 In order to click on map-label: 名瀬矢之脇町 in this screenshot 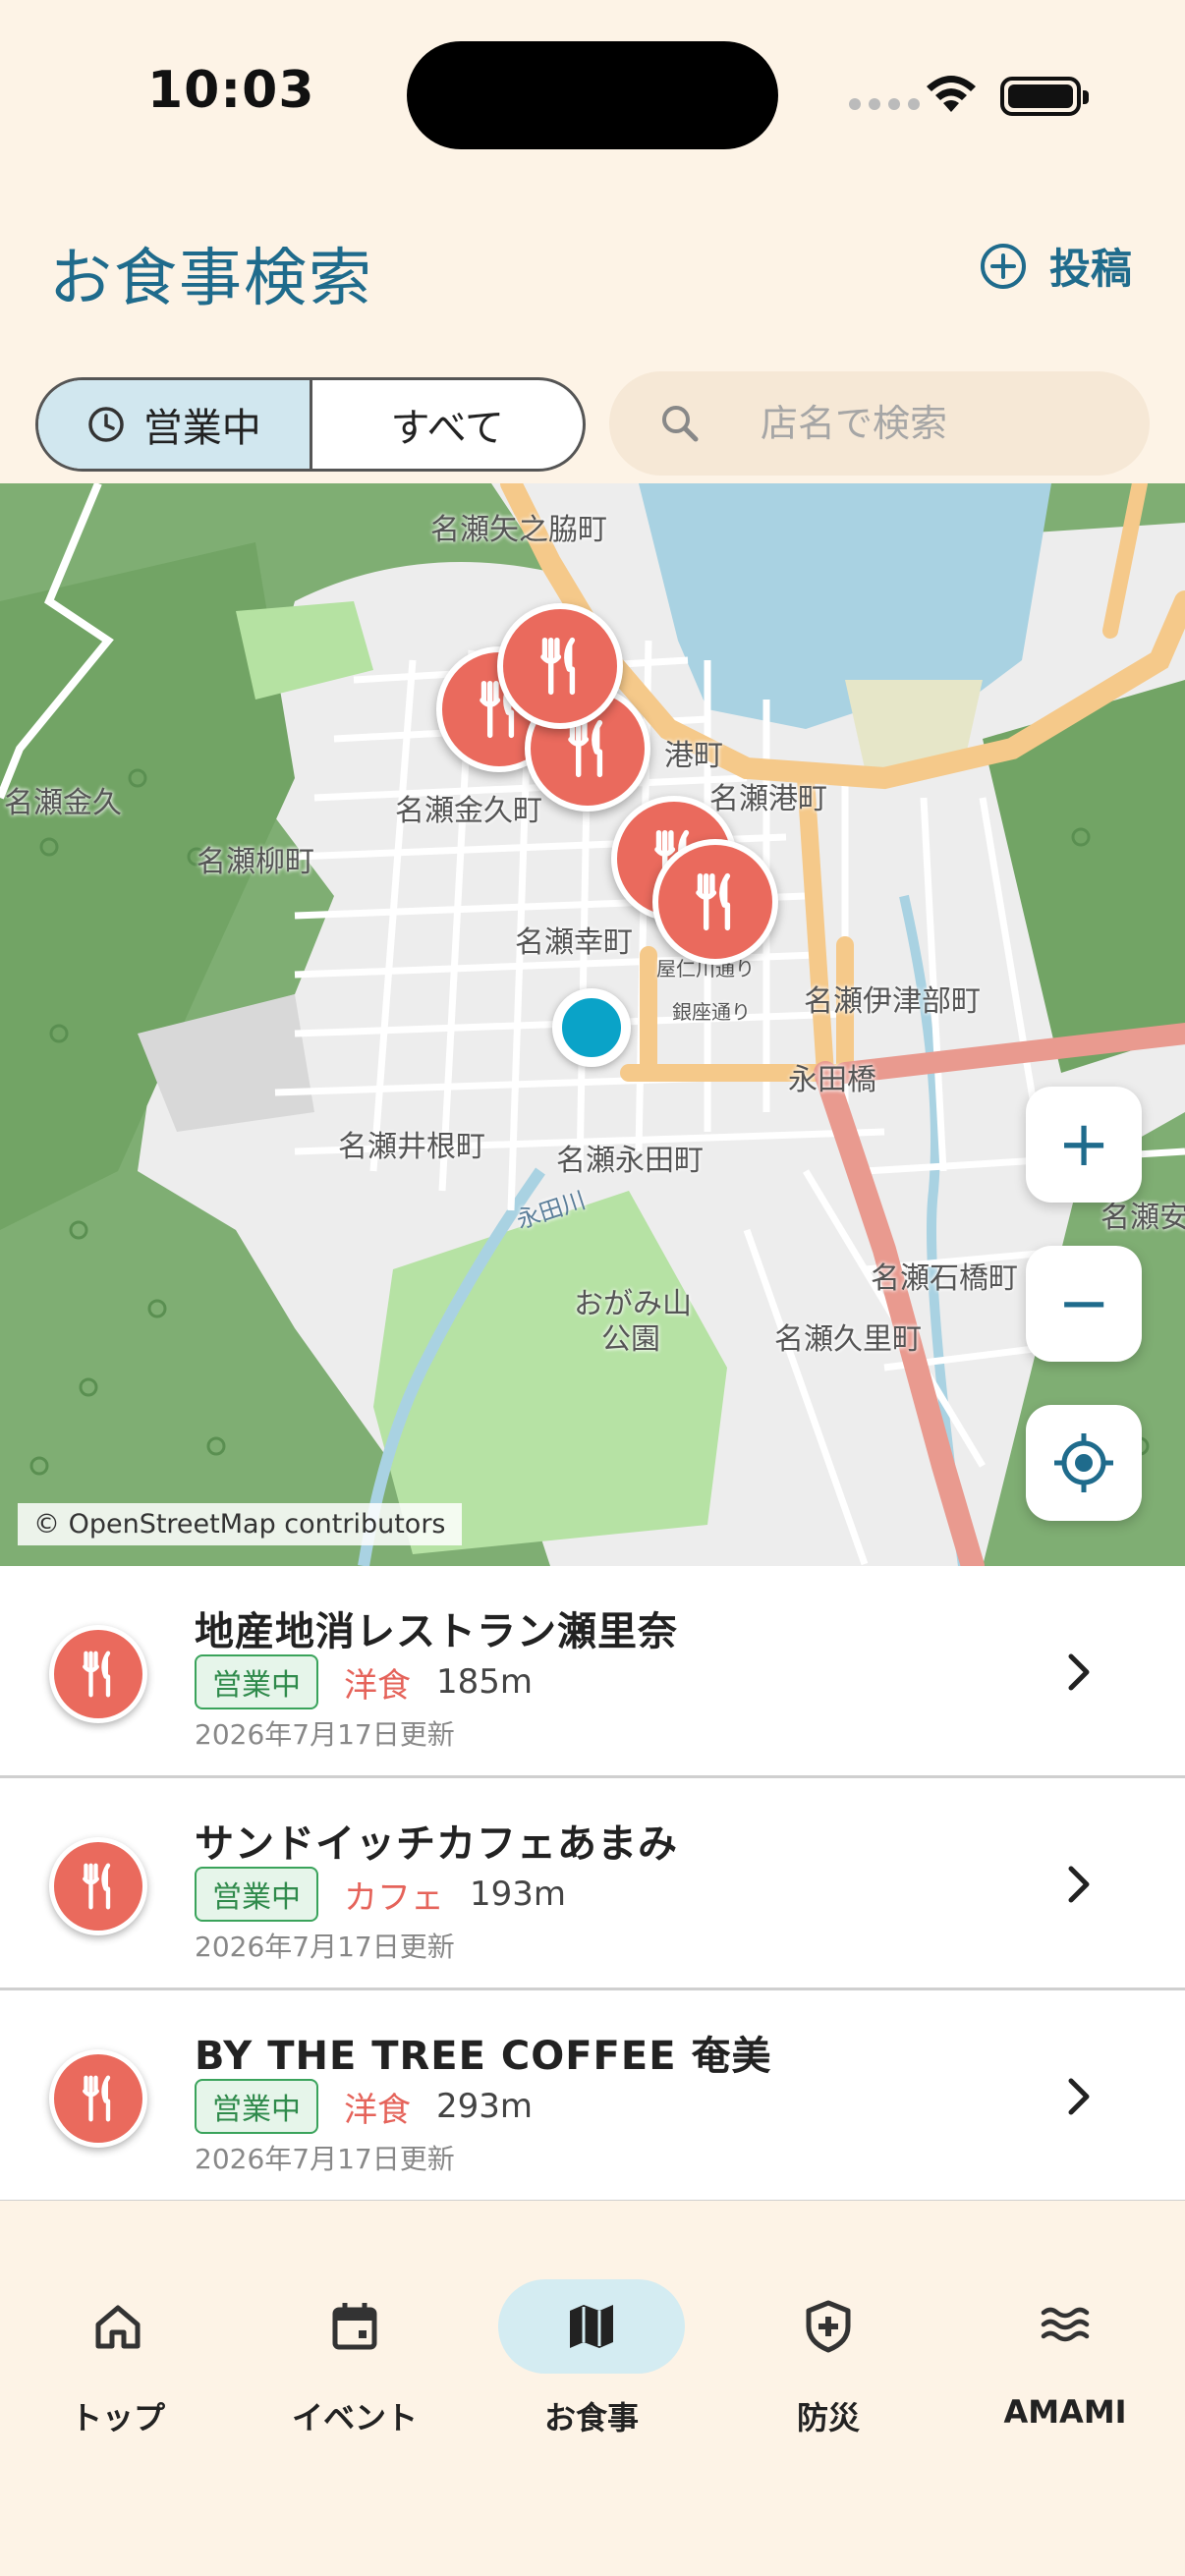, I will do `click(519, 530)`.